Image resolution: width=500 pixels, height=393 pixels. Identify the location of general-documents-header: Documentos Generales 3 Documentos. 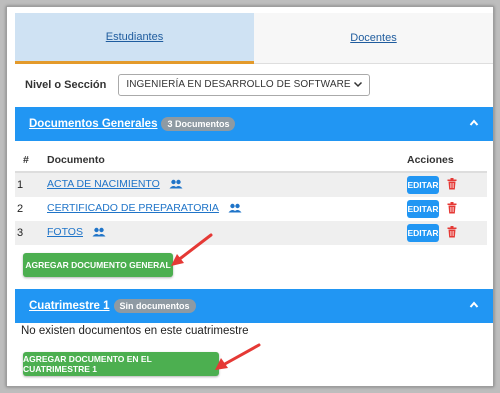
(254, 124).